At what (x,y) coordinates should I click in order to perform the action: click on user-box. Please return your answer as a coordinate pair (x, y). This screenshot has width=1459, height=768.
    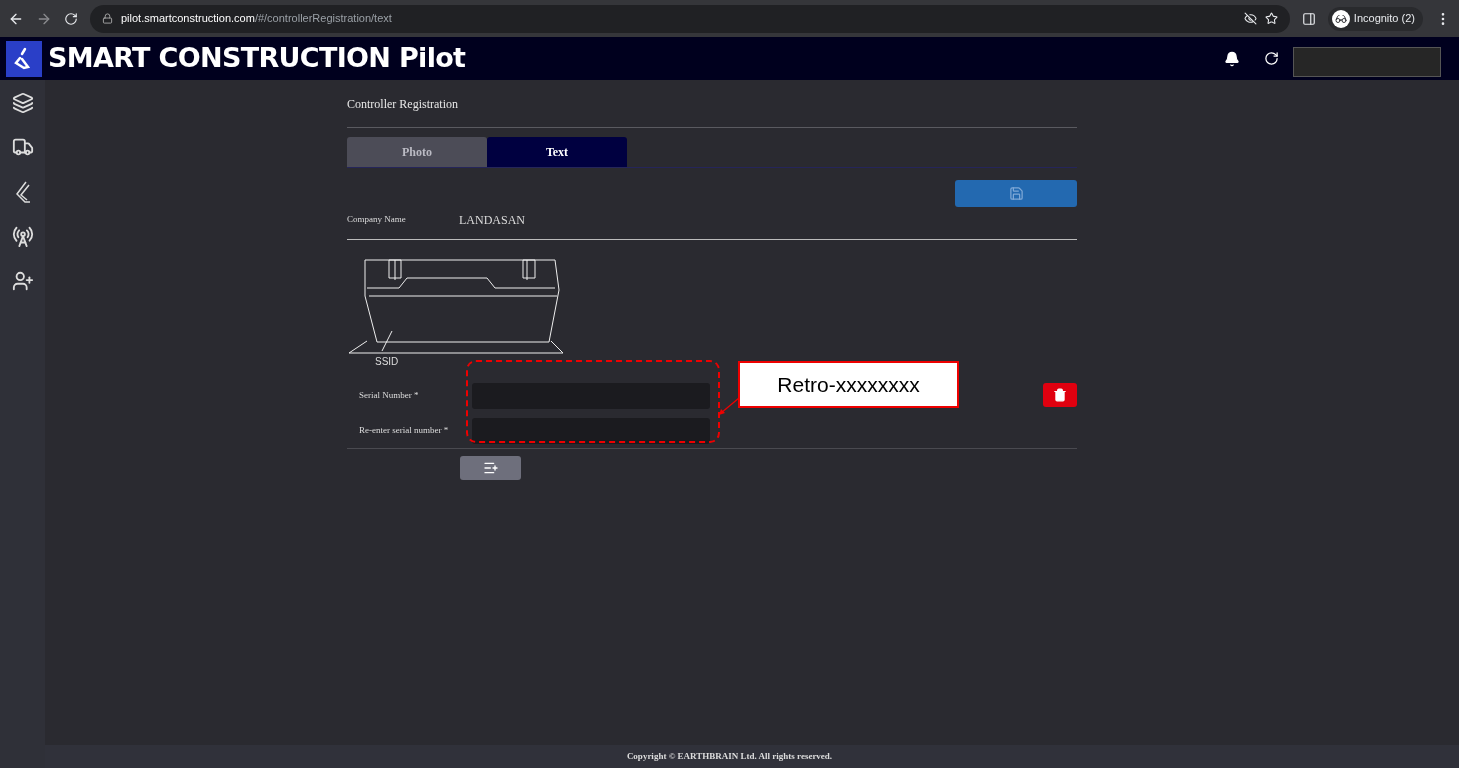
    Looking at the image, I should click on (1367, 61).